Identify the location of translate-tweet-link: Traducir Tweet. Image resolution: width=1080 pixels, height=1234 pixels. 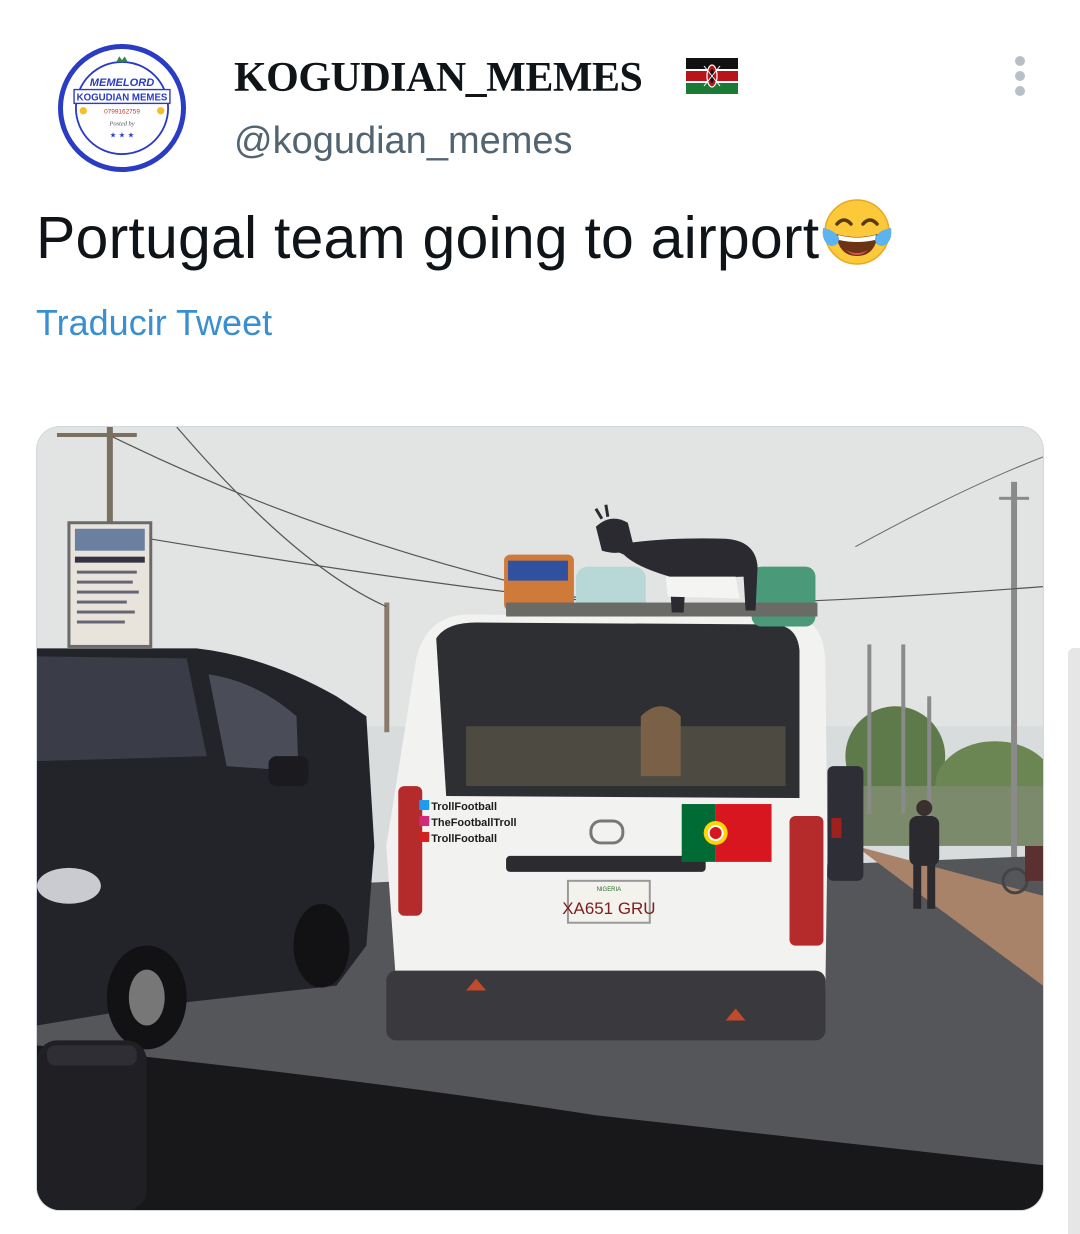
(154, 323).